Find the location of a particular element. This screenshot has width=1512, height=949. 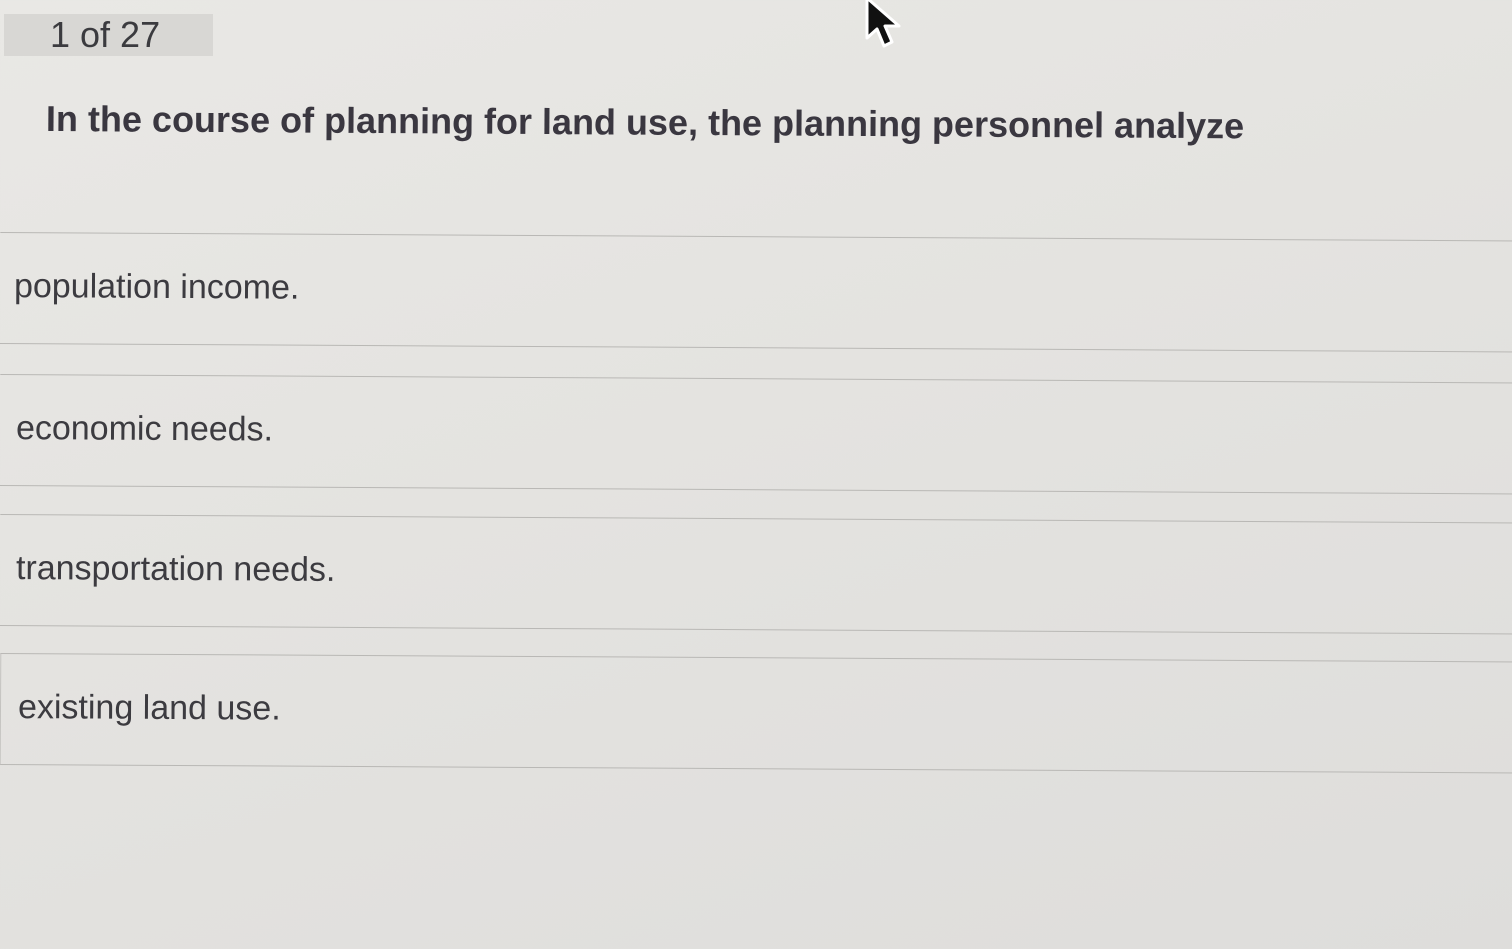

answer-option-2: economic needs. is located at coordinates (756, 434).